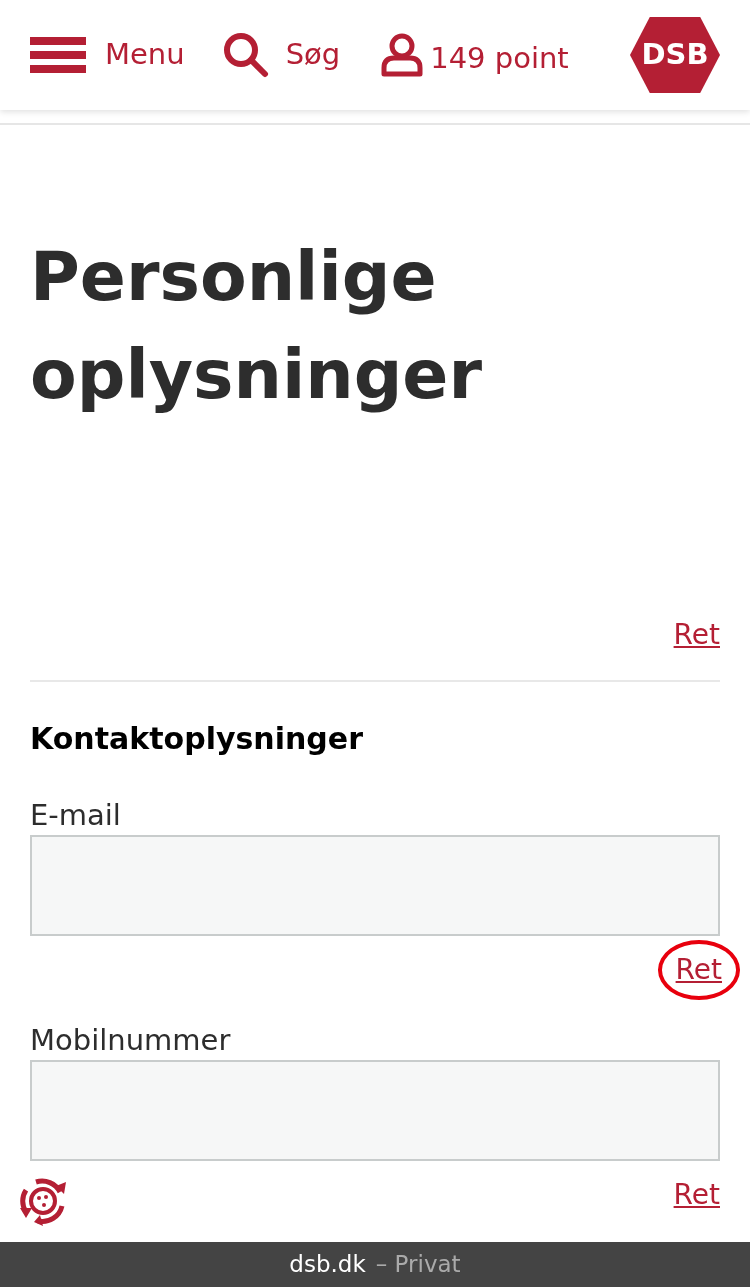 This screenshot has height=1287, width=750. What do you see at coordinates (145, 55) in the screenshot?
I see `menu-label: Menu` at bounding box center [145, 55].